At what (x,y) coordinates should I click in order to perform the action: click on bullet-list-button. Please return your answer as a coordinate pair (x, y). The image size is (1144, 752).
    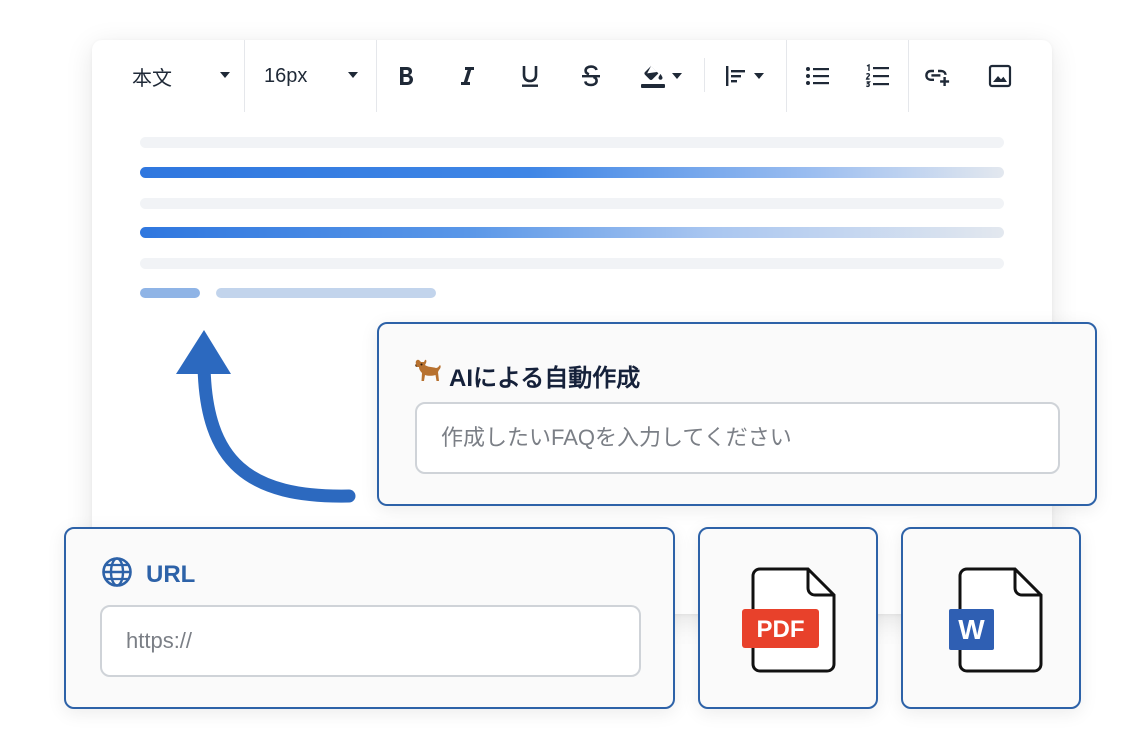
    Looking at the image, I should click on (818, 76).